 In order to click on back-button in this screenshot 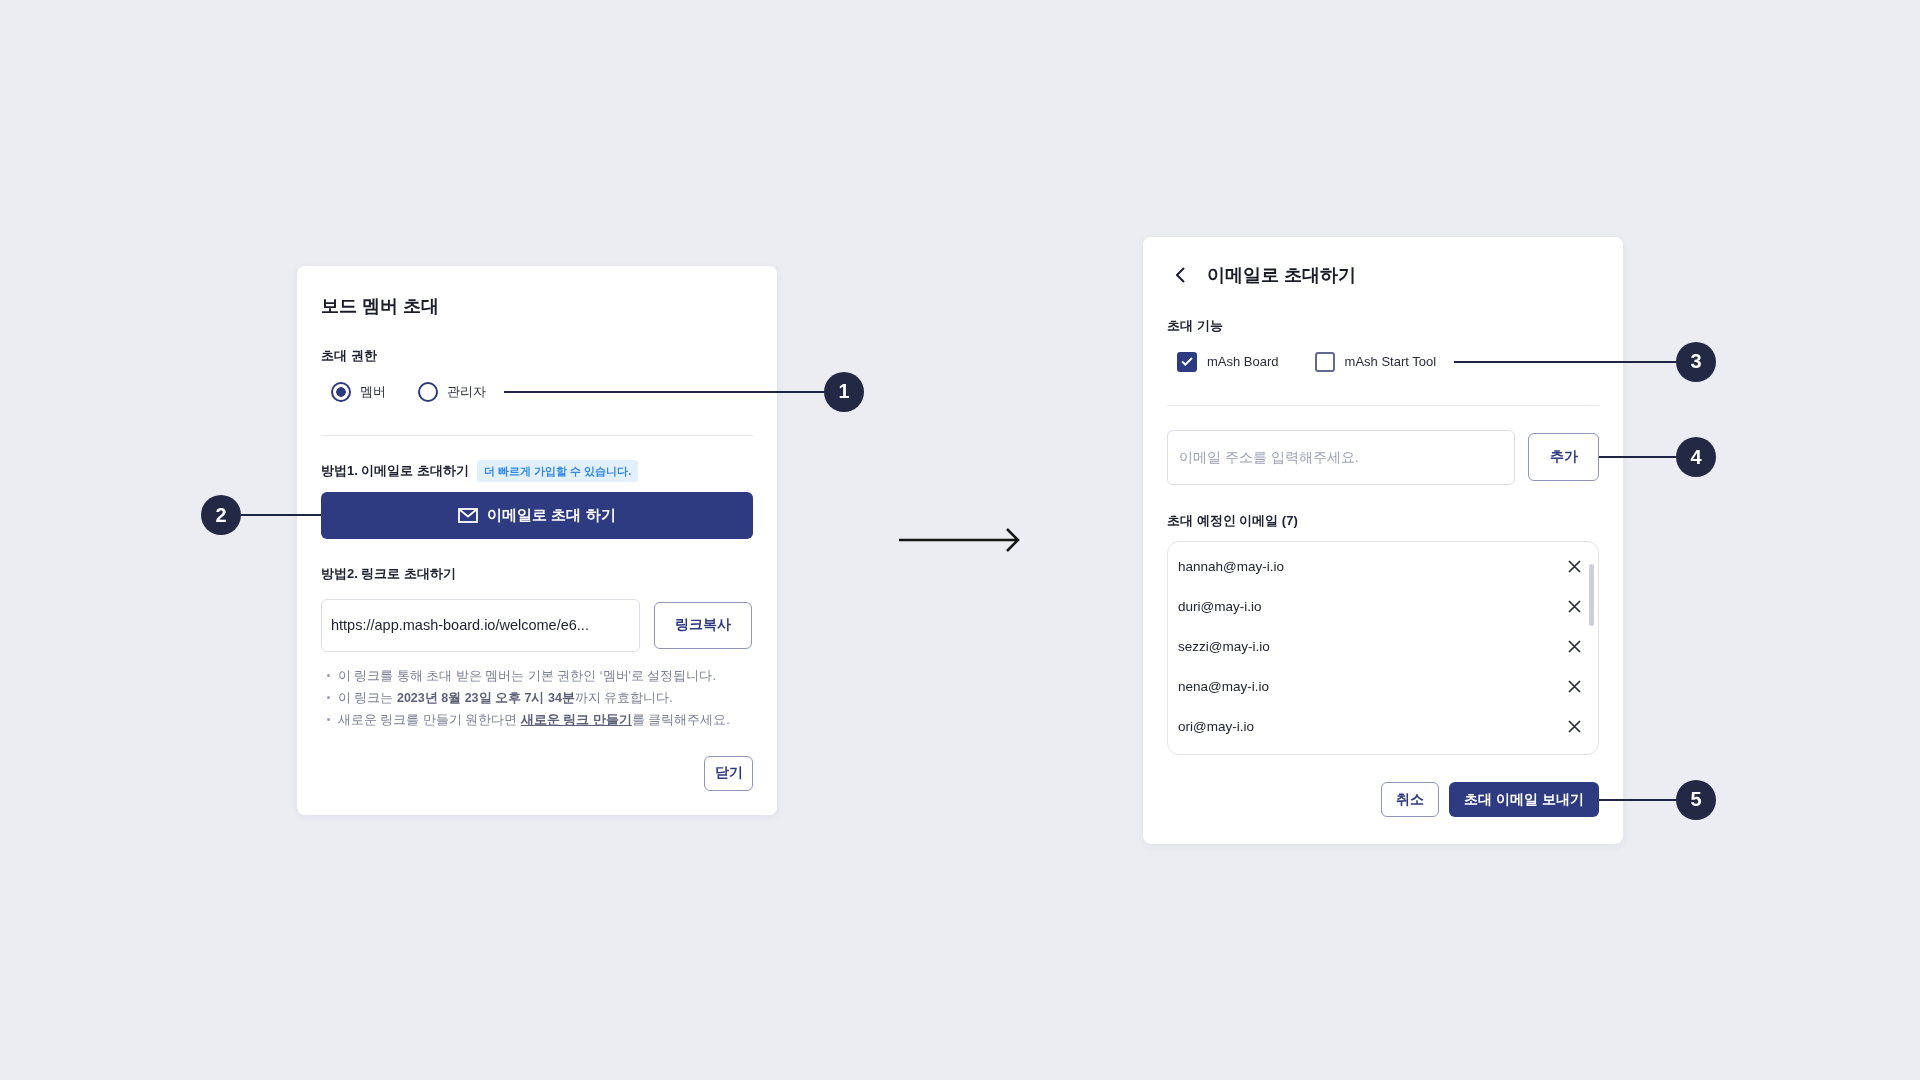, I will do `click(1180, 274)`.